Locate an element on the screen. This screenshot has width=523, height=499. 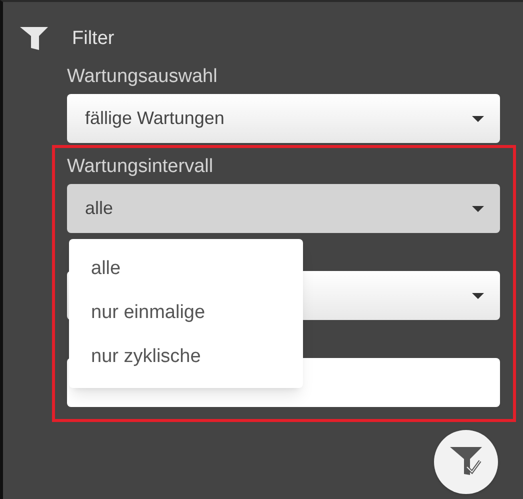
field-label: Wartungsauswahl is located at coordinates (142, 77).